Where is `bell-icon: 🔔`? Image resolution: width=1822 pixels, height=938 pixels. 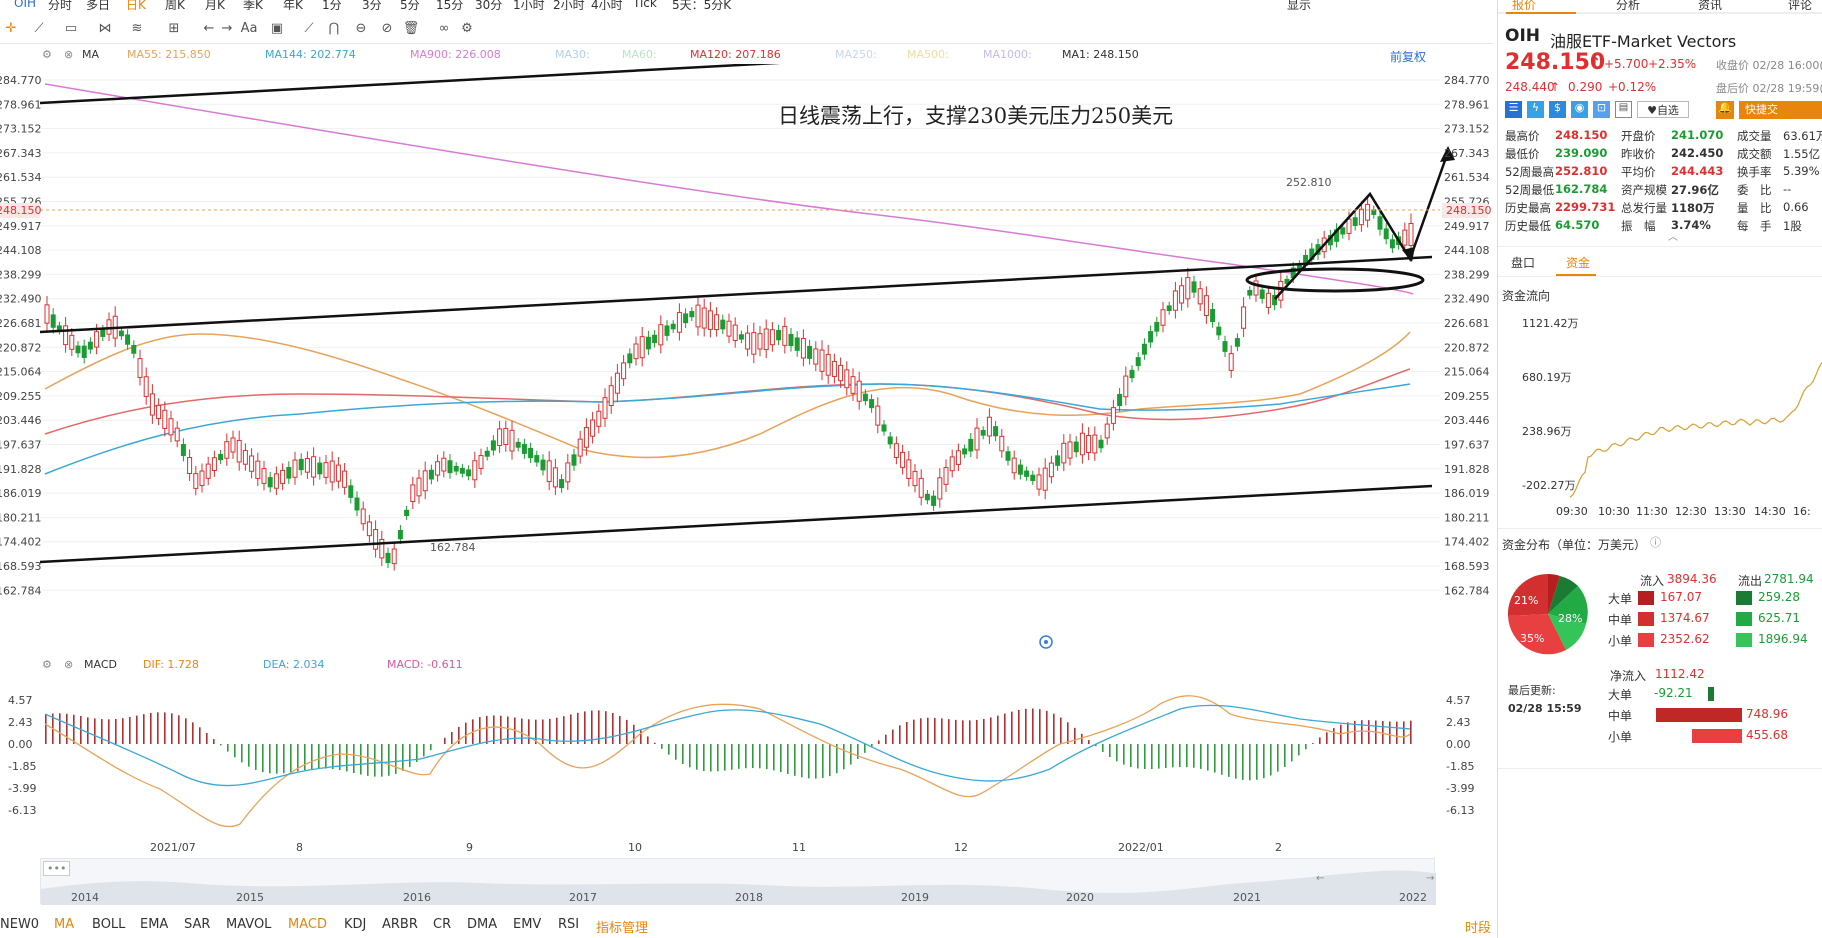 bell-icon: 🔔 is located at coordinates (1725, 110).